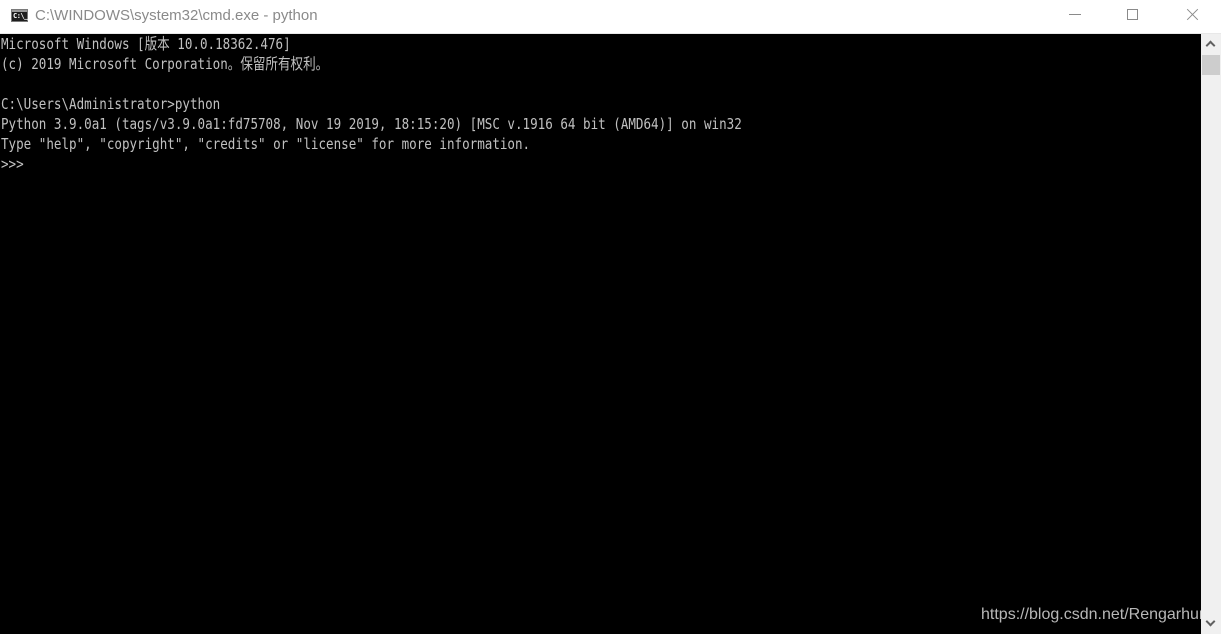 The height and width of the screenshot is (634, 1221). I want to click on scroll-thumb, so click(1211, 65).